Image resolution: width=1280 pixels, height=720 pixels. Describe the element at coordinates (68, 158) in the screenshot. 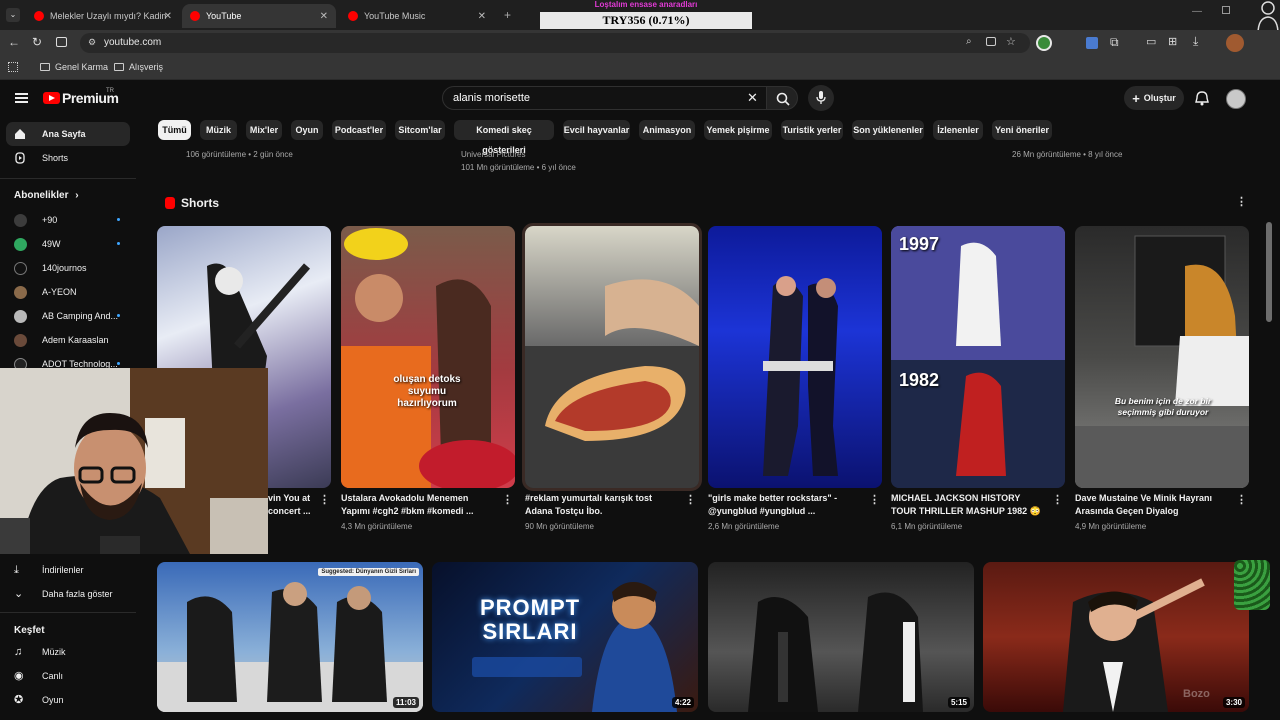

I see `sidebar-item-shorts: Shorts` at that location.